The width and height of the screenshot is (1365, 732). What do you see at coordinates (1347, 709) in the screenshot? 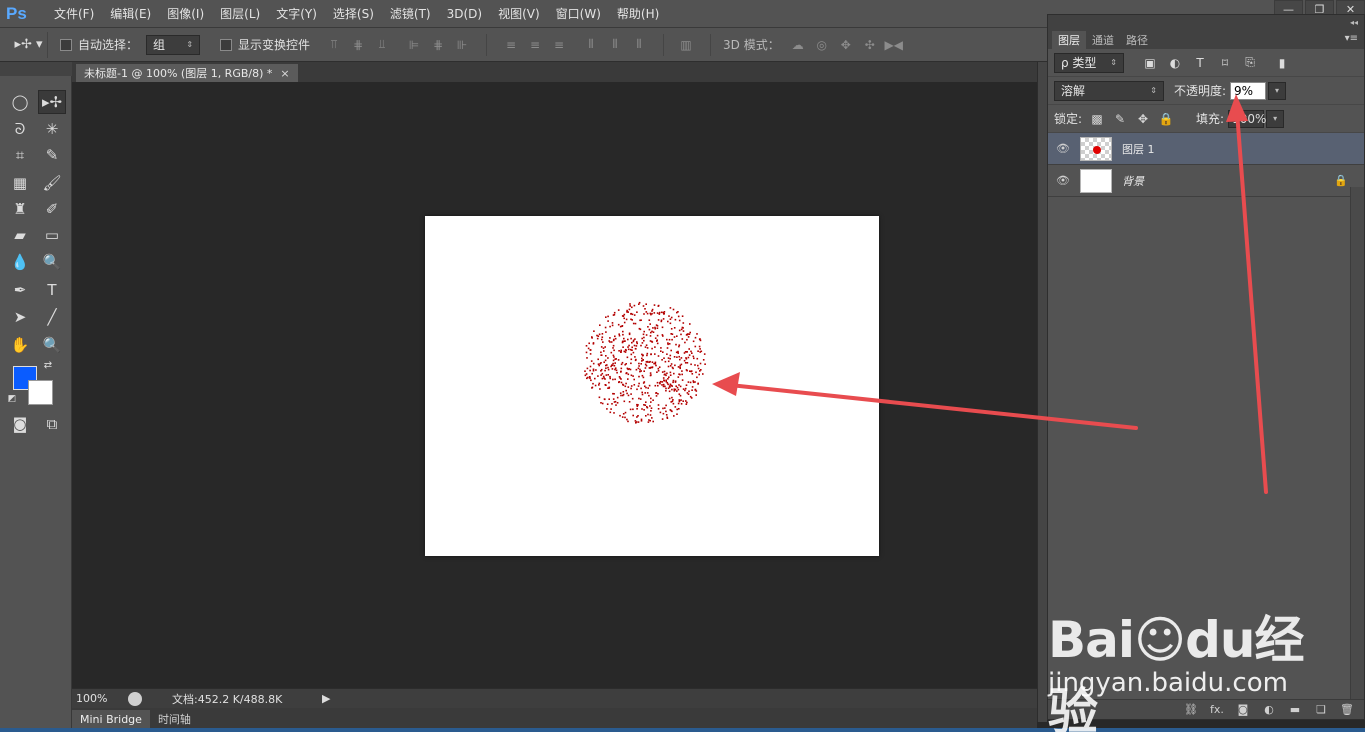
I see `delete-layer-trash-icon: 🗑` at bounding box center [1347, 709].